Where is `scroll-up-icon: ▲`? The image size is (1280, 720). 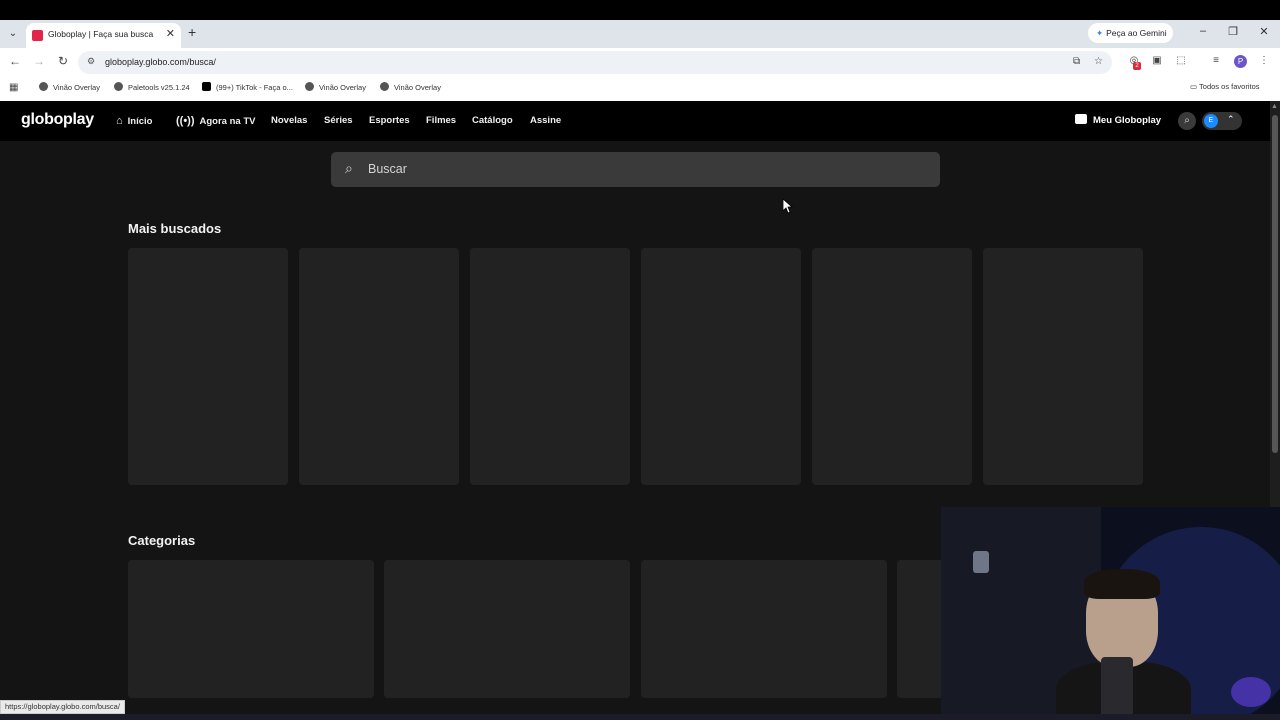 scroll-up-icon: ▲ is located at coordinates (1274, 106).